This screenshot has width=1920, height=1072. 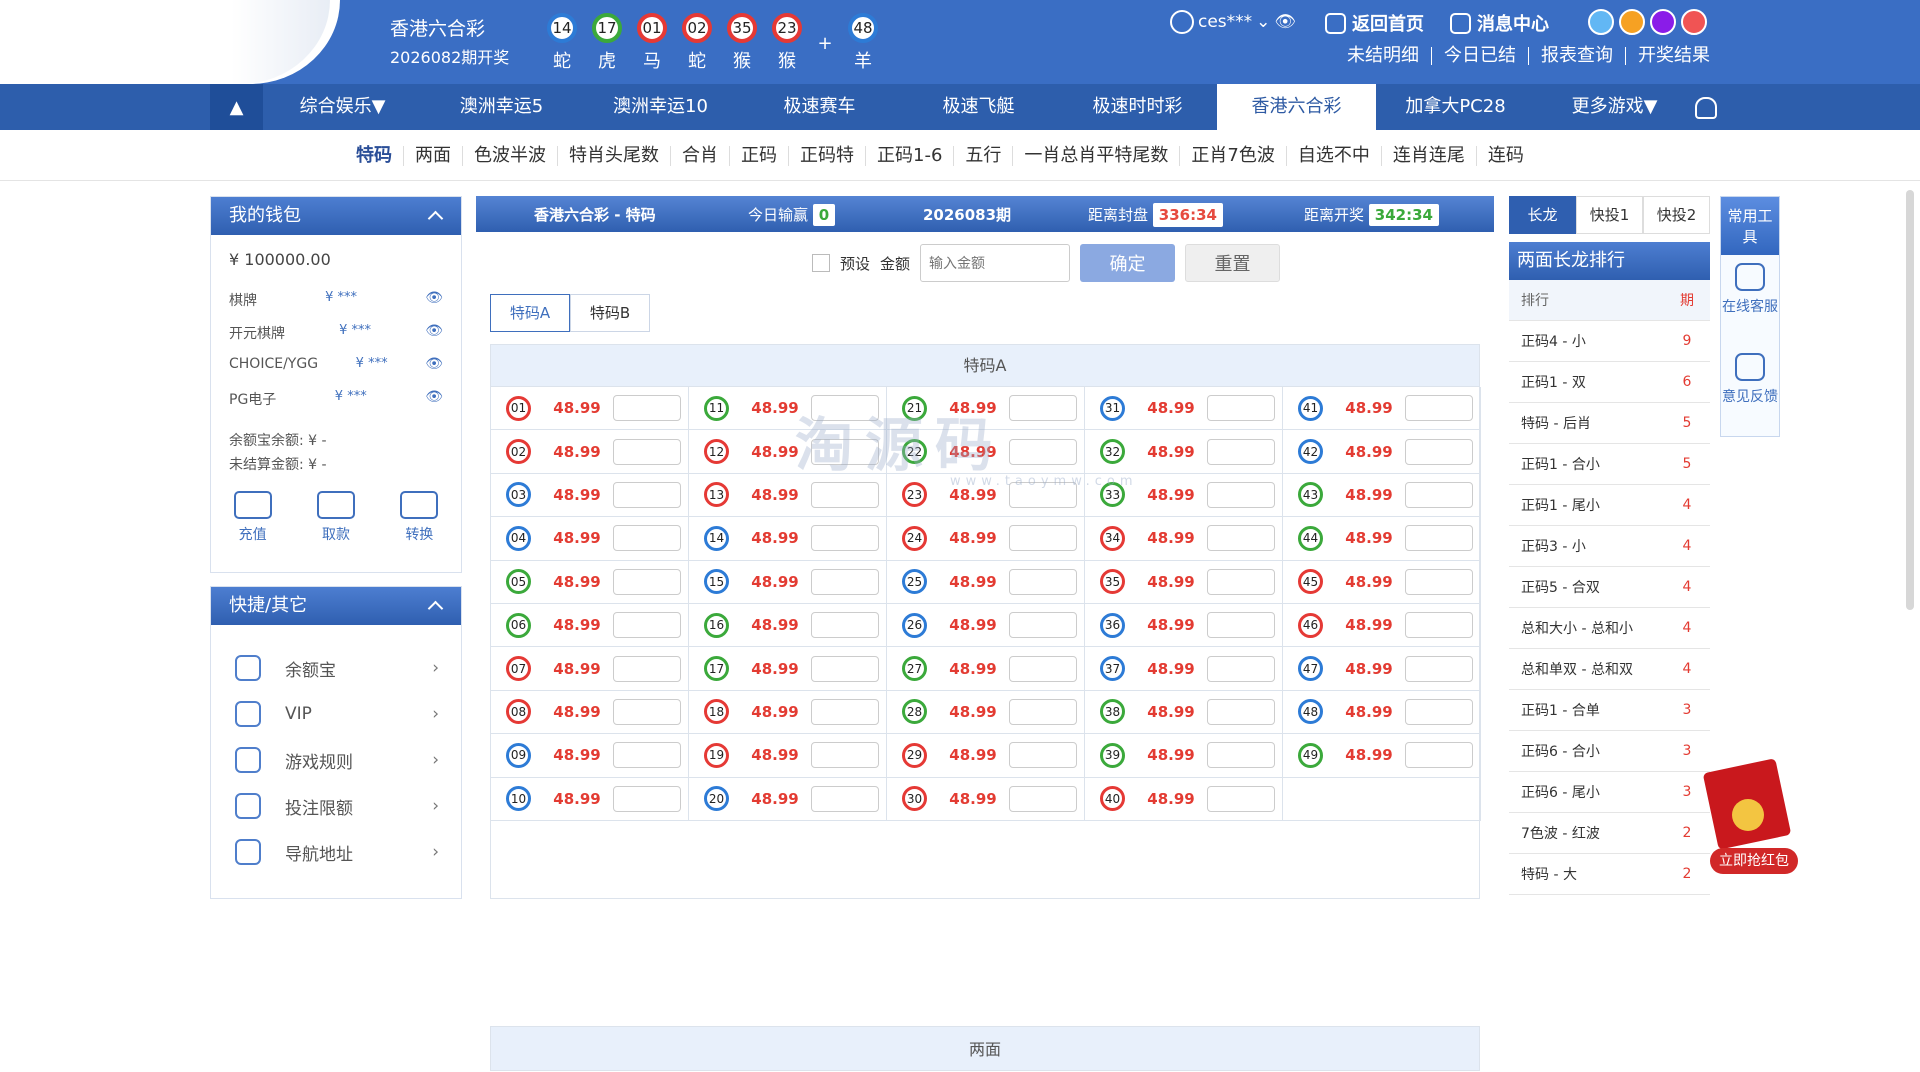 I want to click on nav-item: 综合娱乐▼, so click(x=342, y=107).